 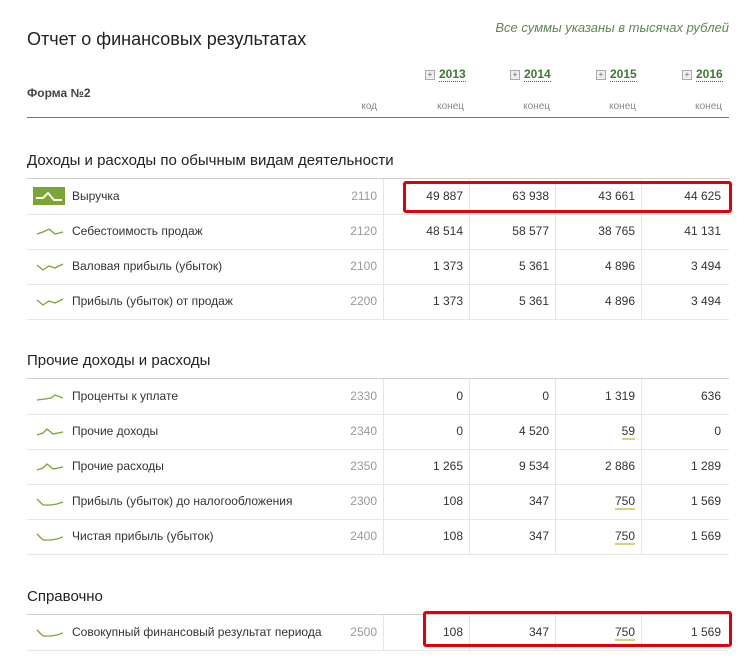 What do you see at coordinates (710, 396) in the screenshot?
I see `value-text: 636` at bounding box center [710, 396].